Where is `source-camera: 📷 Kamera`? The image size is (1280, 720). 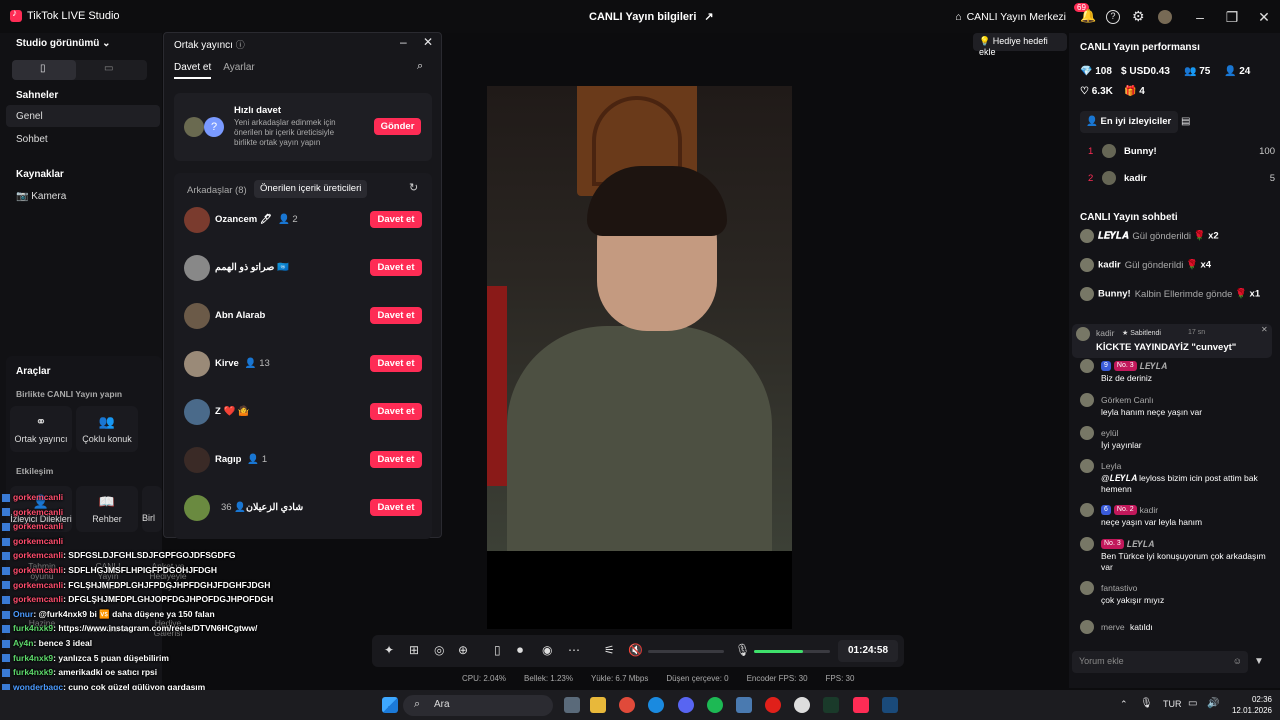
source-camera: 📷 Kamera is located at coordinates (41, 196).